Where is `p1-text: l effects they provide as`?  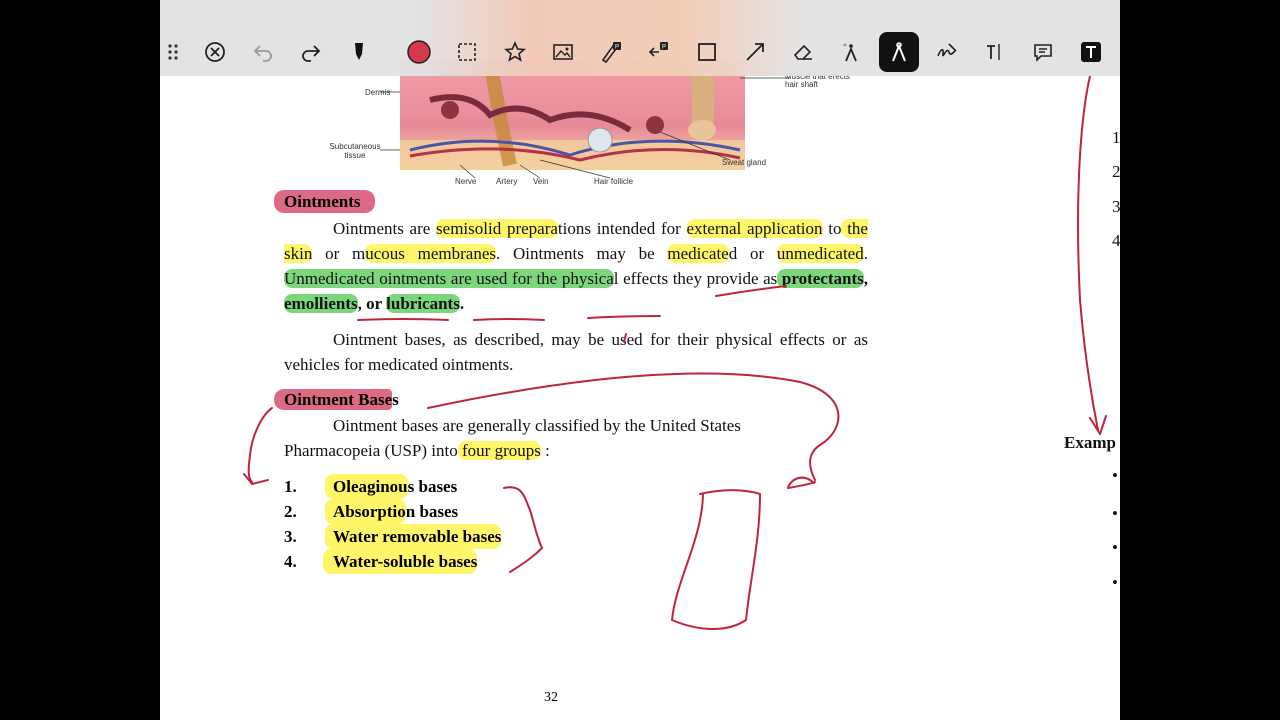 p1-text: l effects they provide as is located at coordinates (695, 278).